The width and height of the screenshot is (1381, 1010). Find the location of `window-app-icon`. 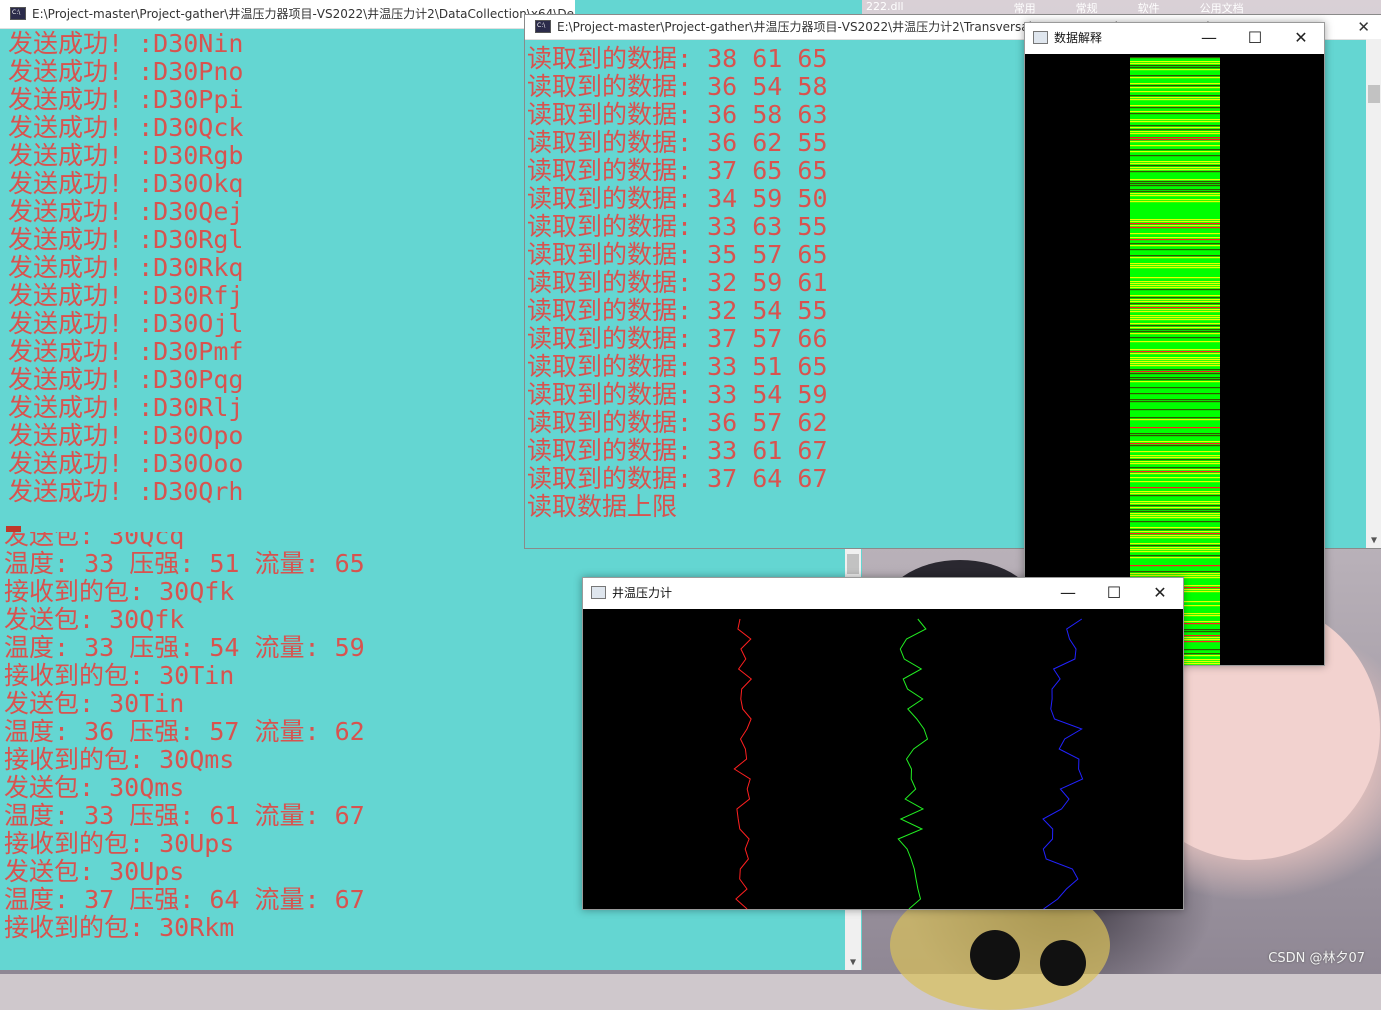

window-app-icon is located at coordinates (1040, 37).